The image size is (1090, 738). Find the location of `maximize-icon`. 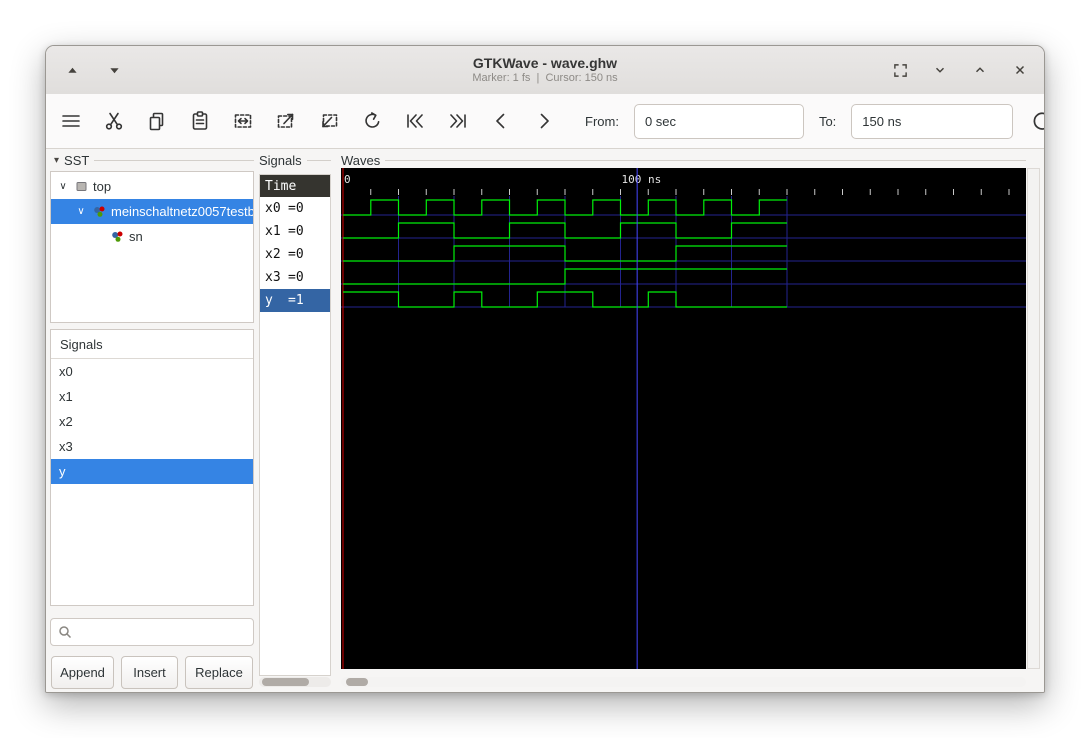

maximize-icon is located at coordinates (980, 70).